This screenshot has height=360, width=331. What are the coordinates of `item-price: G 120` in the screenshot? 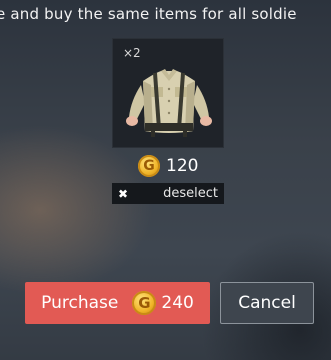 It's located at (168, 166).